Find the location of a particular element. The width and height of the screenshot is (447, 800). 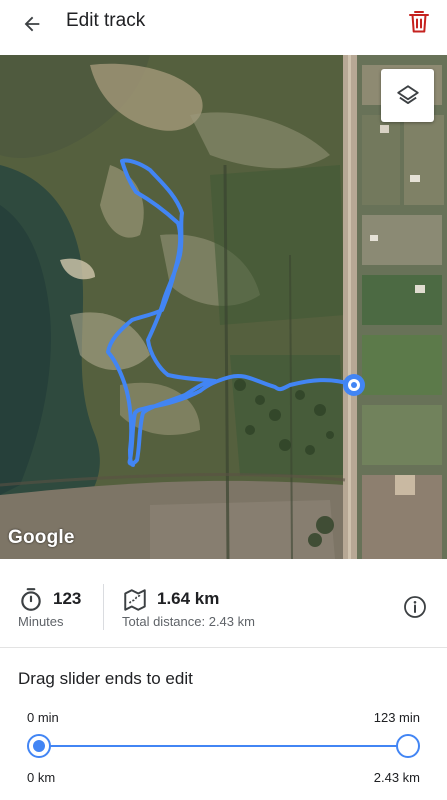

delete-button is located at coordinates (419, 22).